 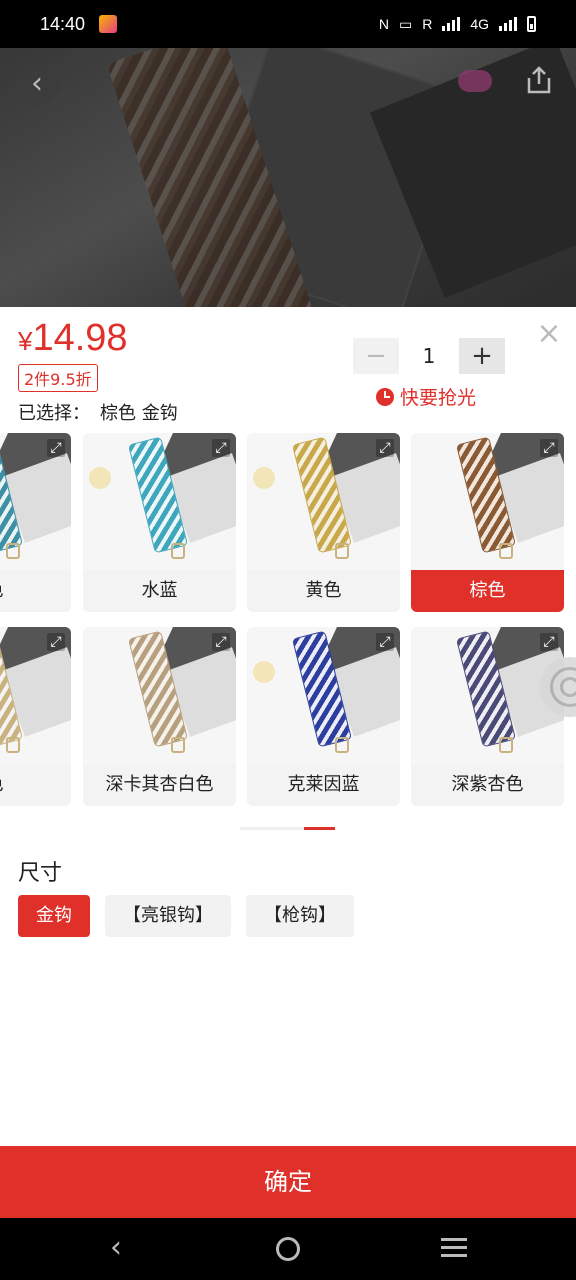 I want to click on page-dot-active, so click(x=319, y=828).